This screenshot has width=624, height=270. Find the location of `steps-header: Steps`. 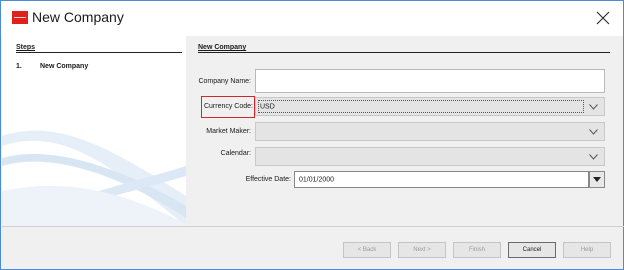

steps-header: Steps is located at coordinates (26, 47).